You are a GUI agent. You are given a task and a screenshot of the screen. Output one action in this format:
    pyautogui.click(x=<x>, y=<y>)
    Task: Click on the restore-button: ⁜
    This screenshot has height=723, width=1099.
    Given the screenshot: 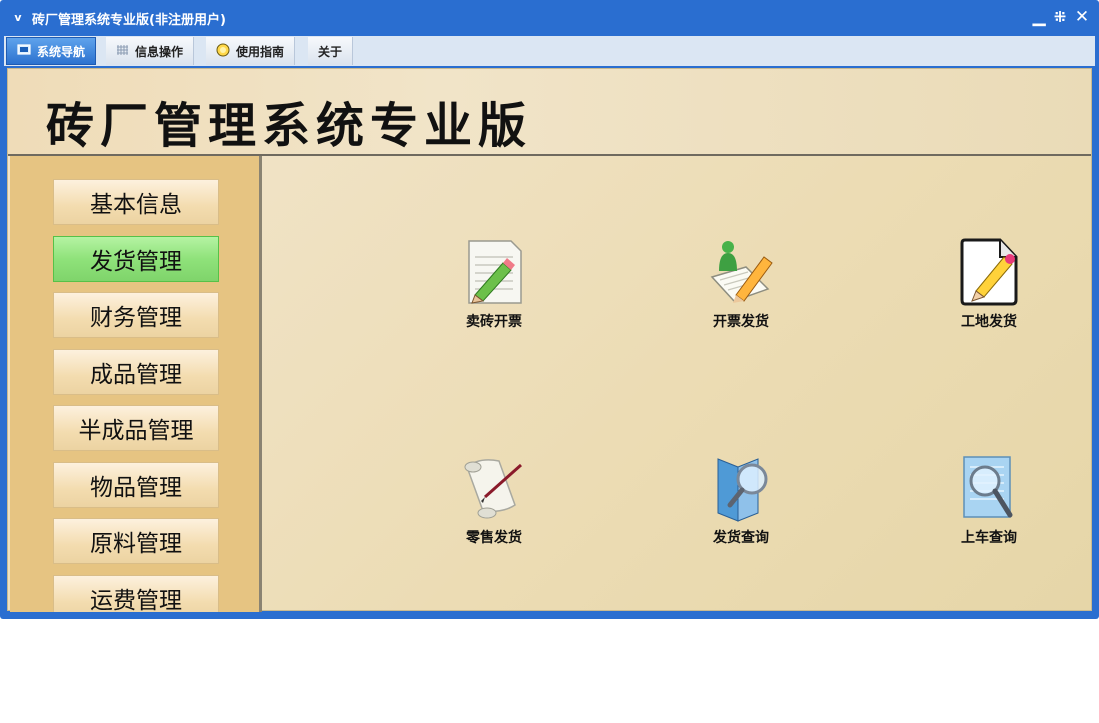 What is the action you would take?
    pyautogui.click(x=1060, y=17)
    